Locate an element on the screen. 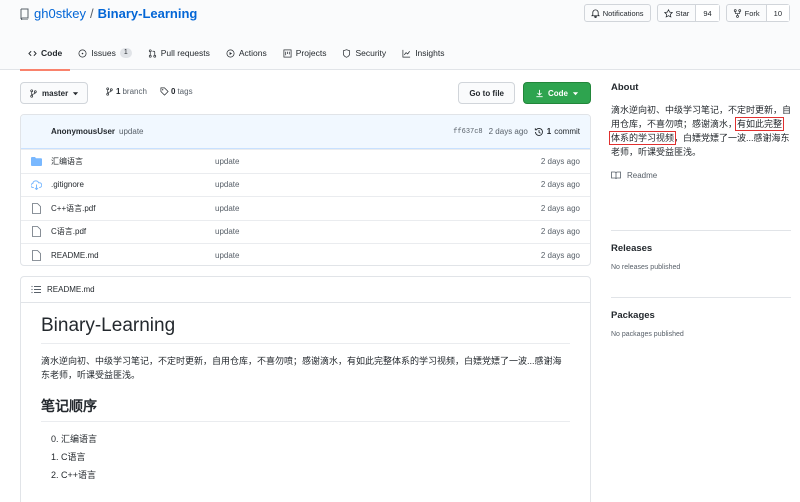 The image size is (800, 502). tab-insights: Insights is located at coordinates (423, 53).